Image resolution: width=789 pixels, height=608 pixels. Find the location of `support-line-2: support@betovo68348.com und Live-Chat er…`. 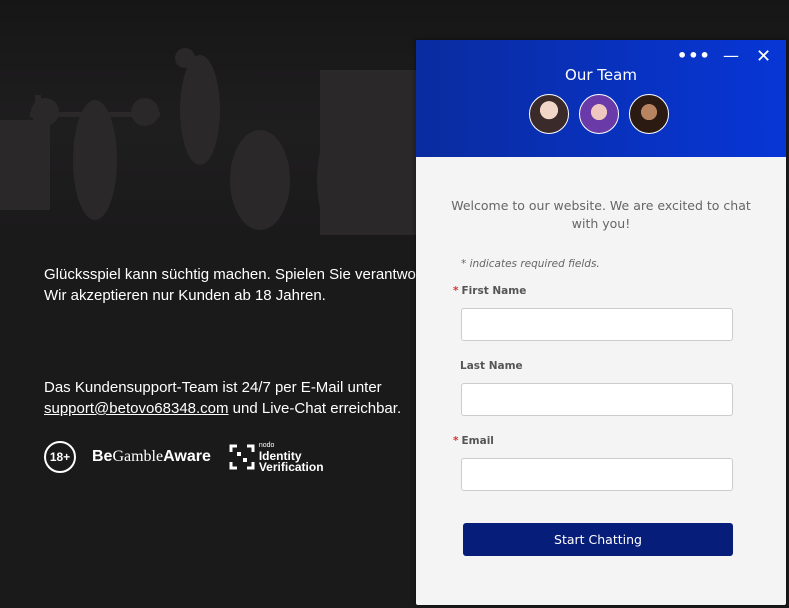

support-line-2: support@betovo68348.com und Live-Chat er… is located at coordinates (222, 408).